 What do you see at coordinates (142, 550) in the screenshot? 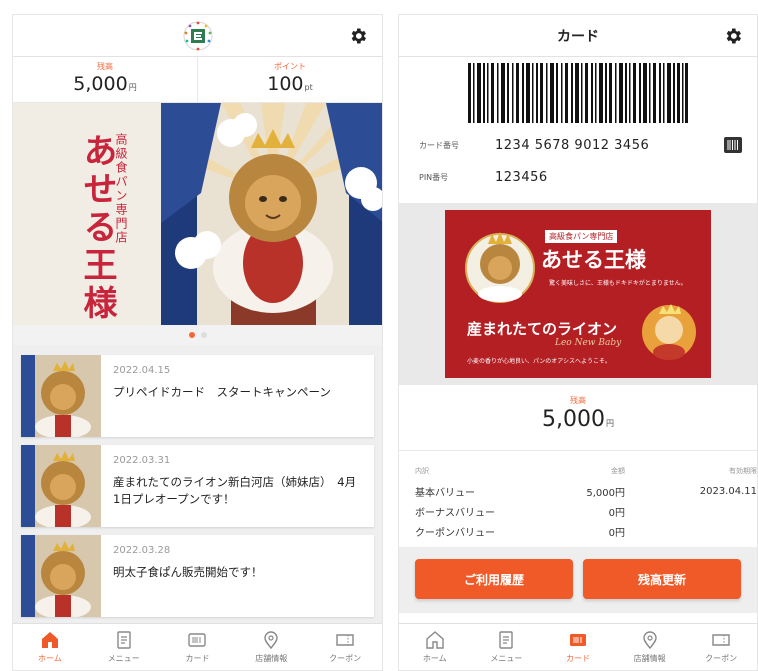
I see `news-date: 2022.03.28` at bounding box center [142, 550].